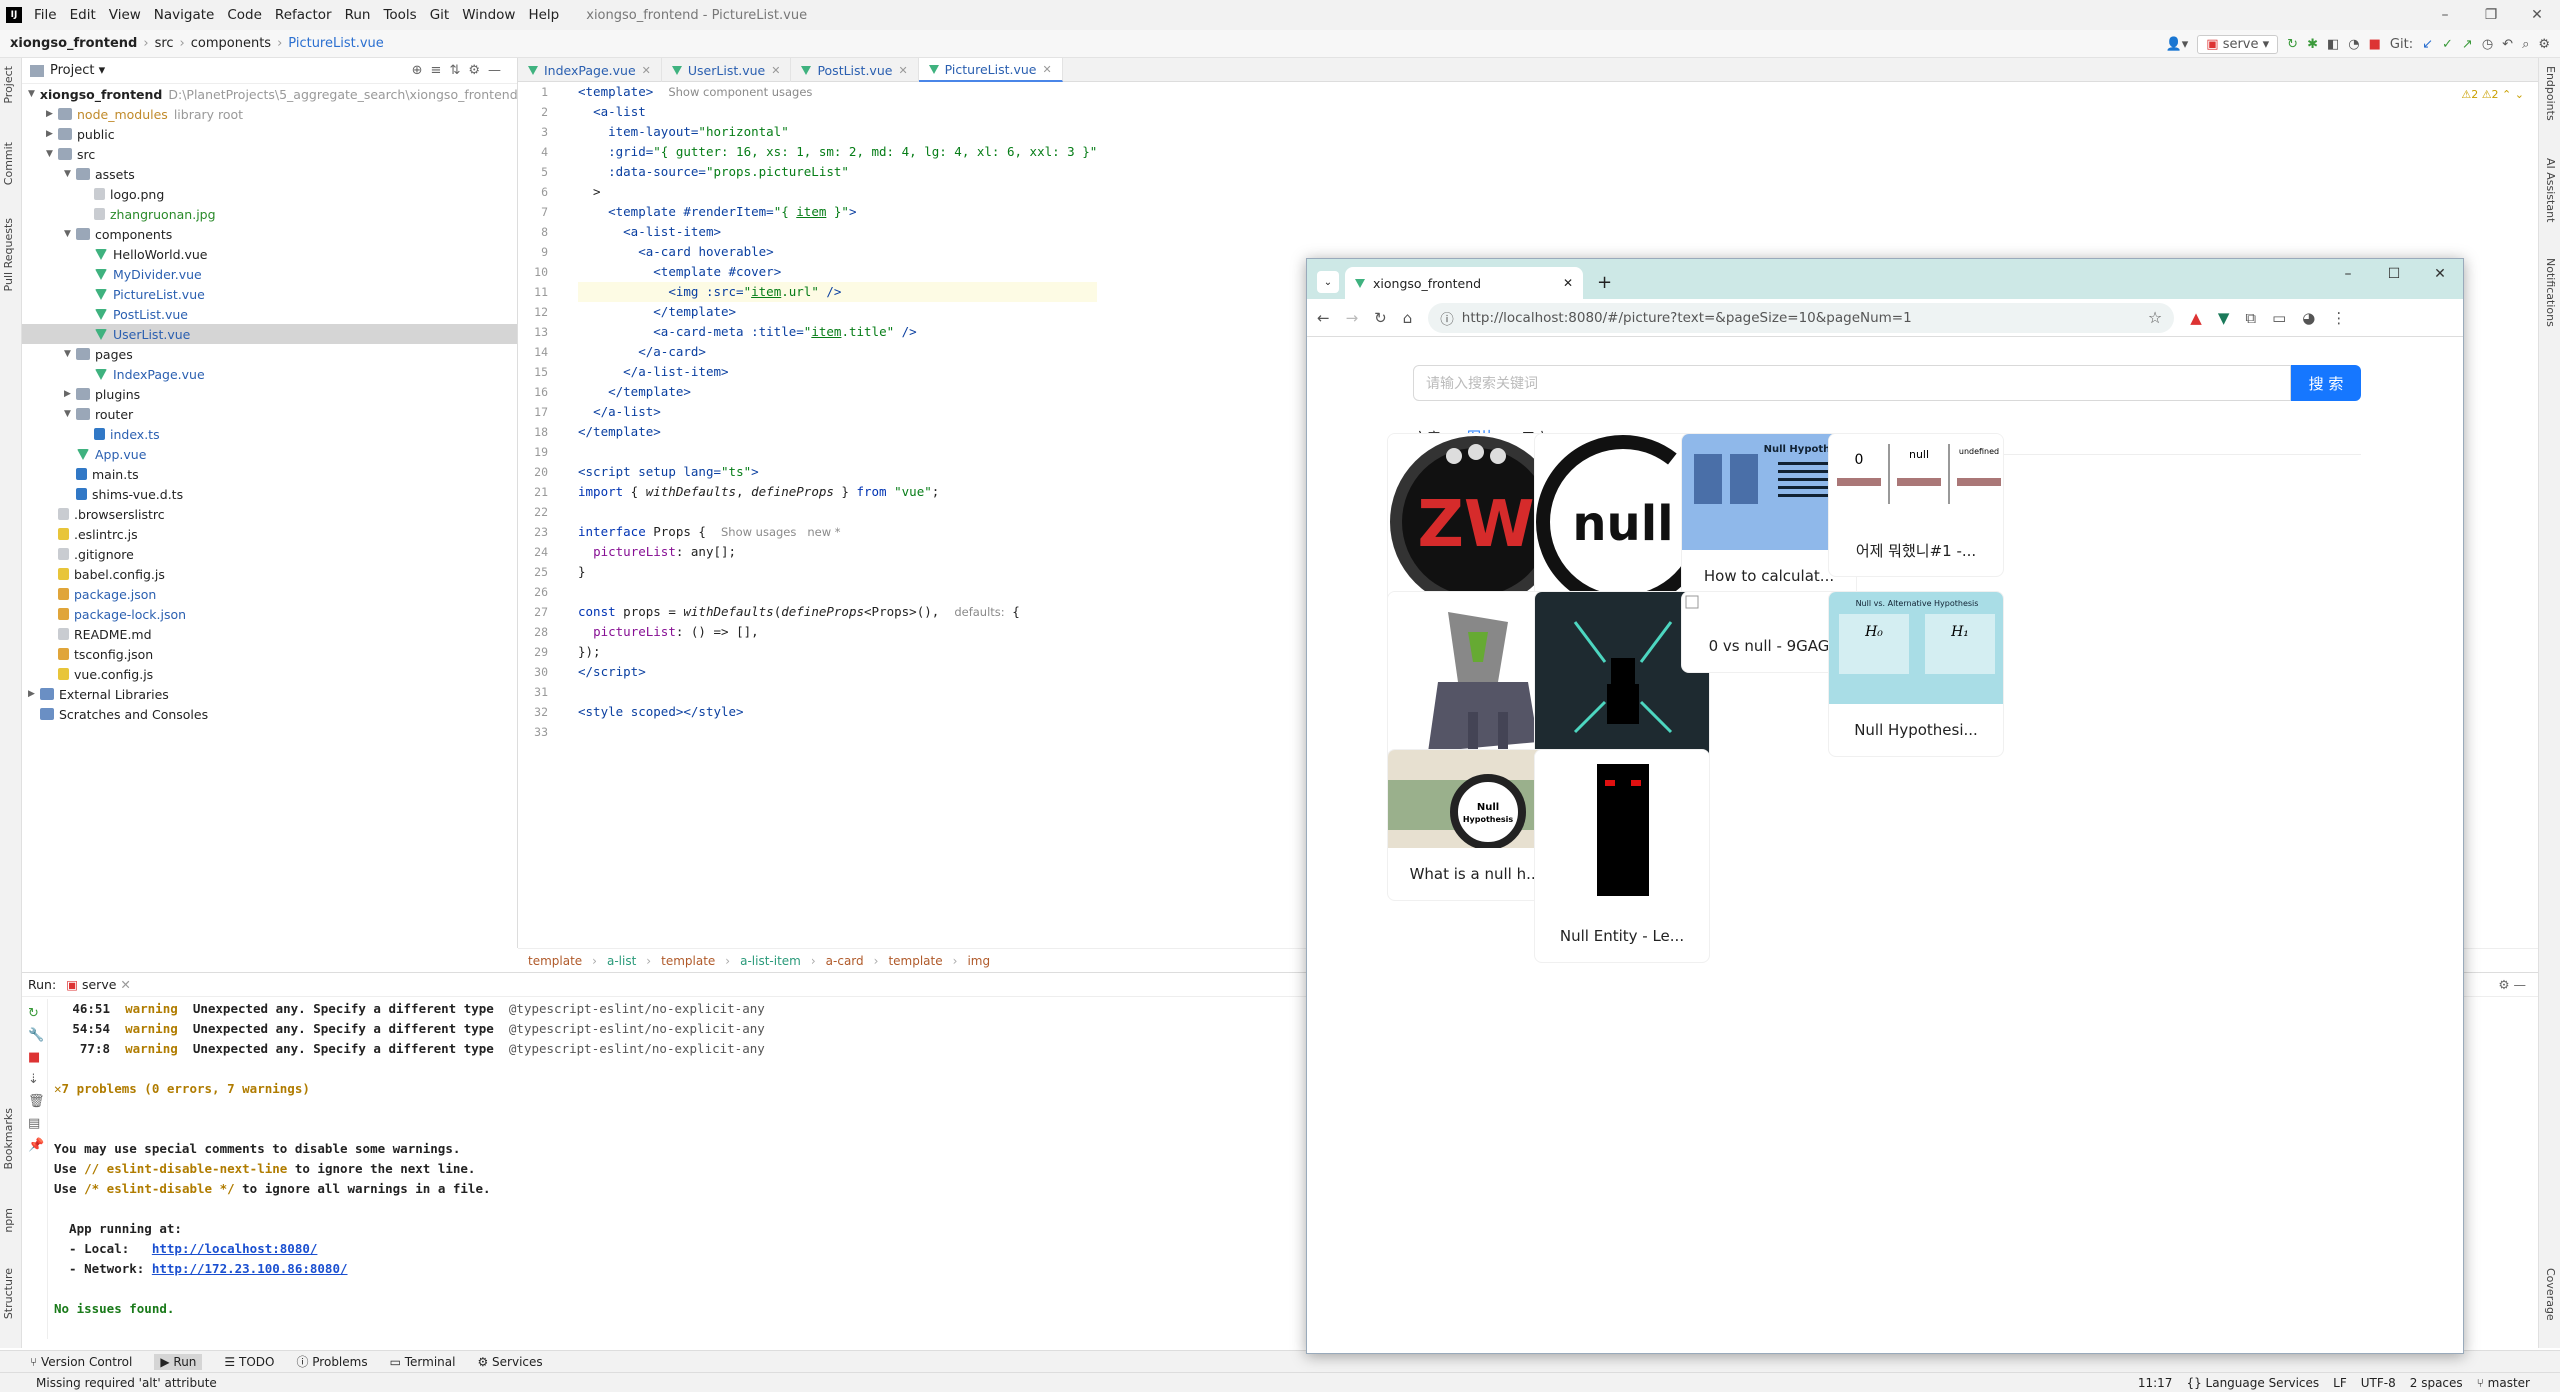 This screenshot has width=2560, height=1392. Describe the element at coordinates (855, 70) in the screenshot. I see `tab-postlist: PostList.vue ✕` at that location.